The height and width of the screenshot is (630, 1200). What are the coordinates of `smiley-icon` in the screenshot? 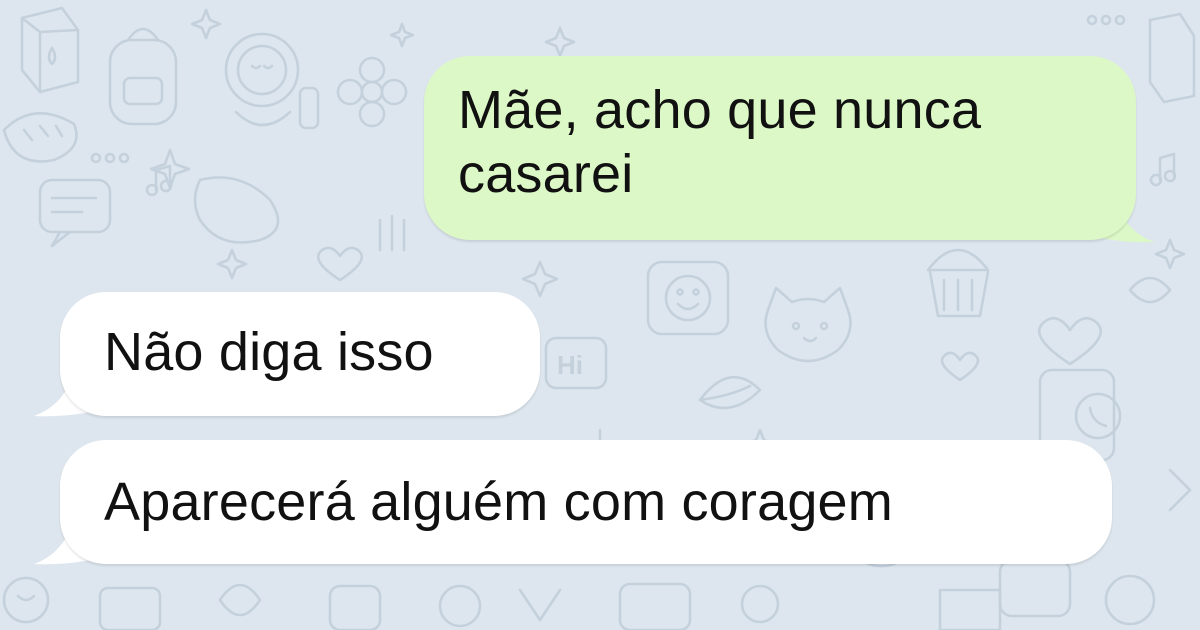 It's located at (688, 298).